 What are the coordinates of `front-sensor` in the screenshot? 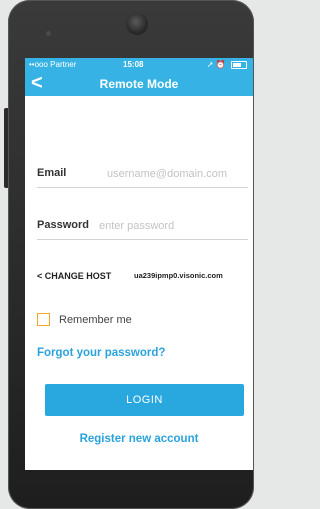 It's located at (48, 33).